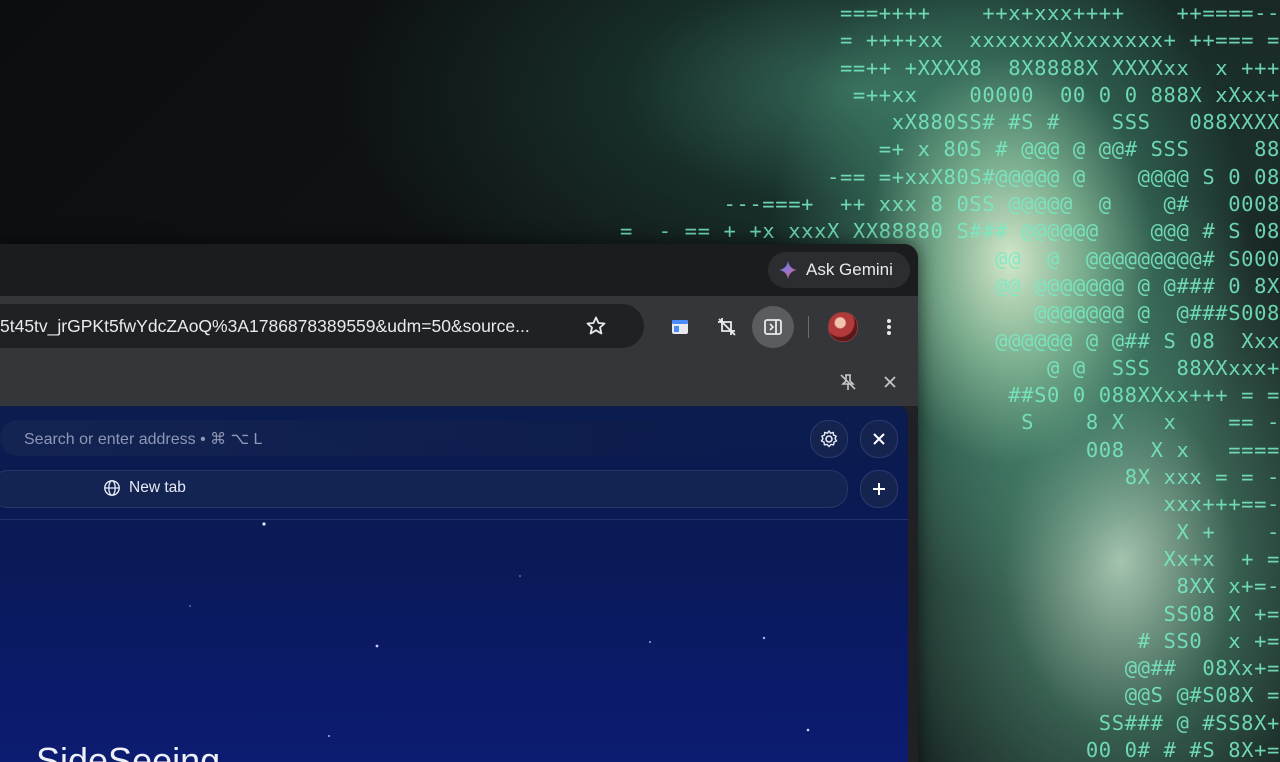 The width and height of the screenshot is (1280, 762). Describe the element at coordinates (370, 438) in the screenshot. I see `search-or-address-field: Search or enter address • ⌘ ⌥ L` at that location.